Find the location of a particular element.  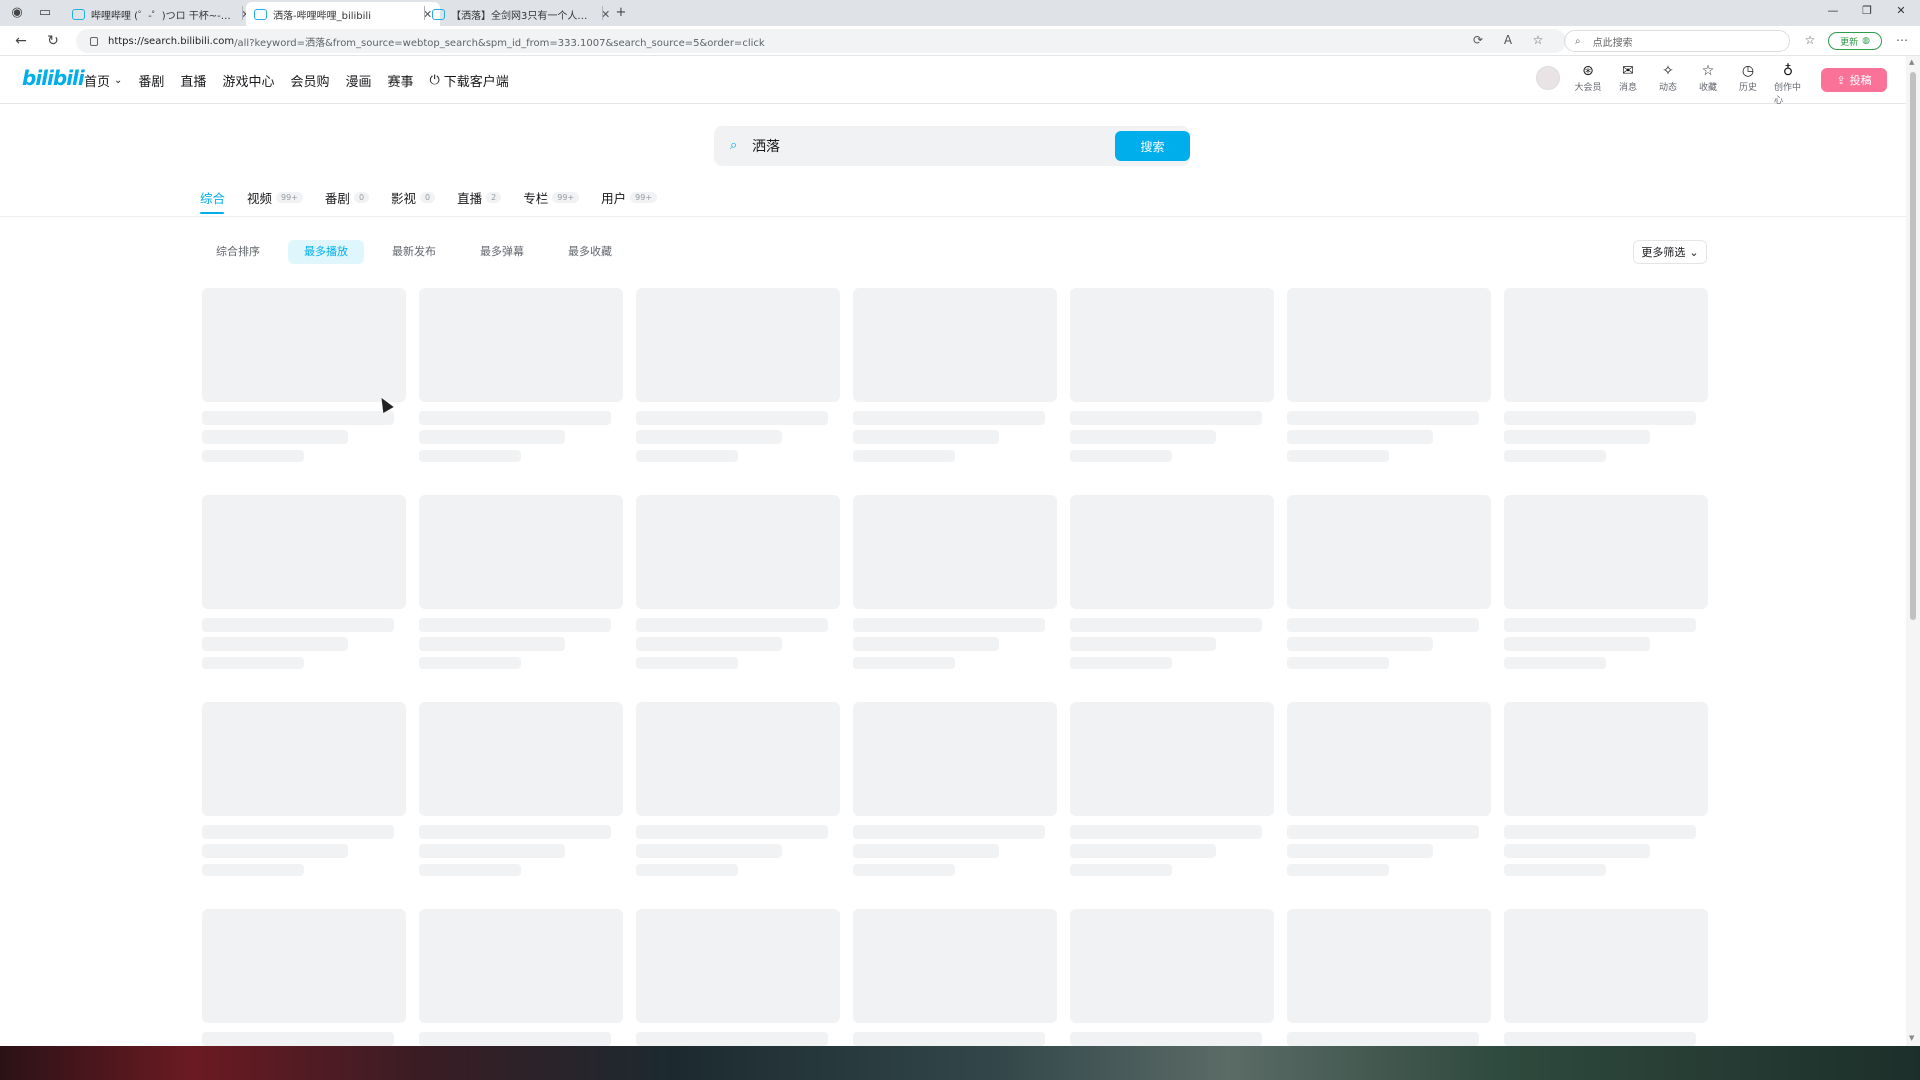

header-icon-label: 创作中心 is located at coordinates (1788, 94).